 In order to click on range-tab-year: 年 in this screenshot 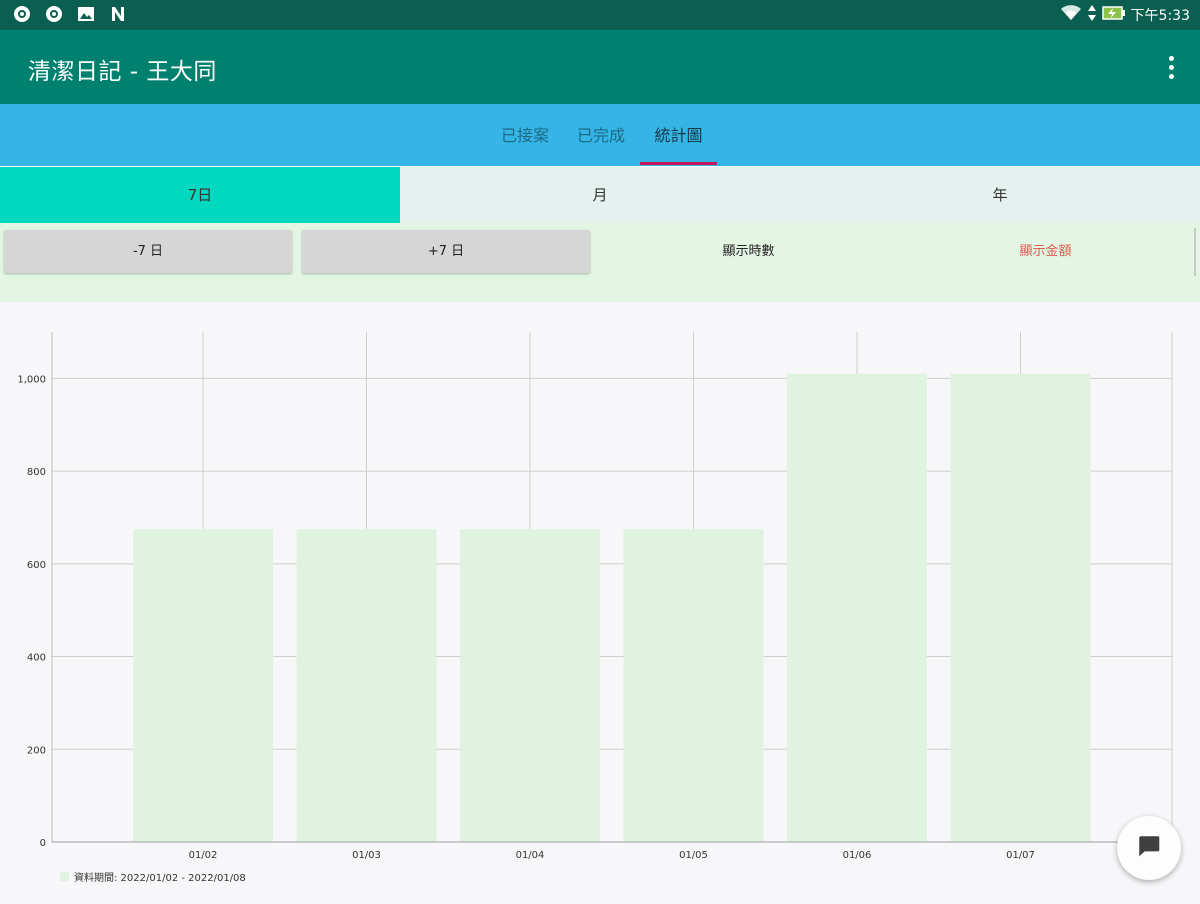, I will do `click(1000, 195)`.